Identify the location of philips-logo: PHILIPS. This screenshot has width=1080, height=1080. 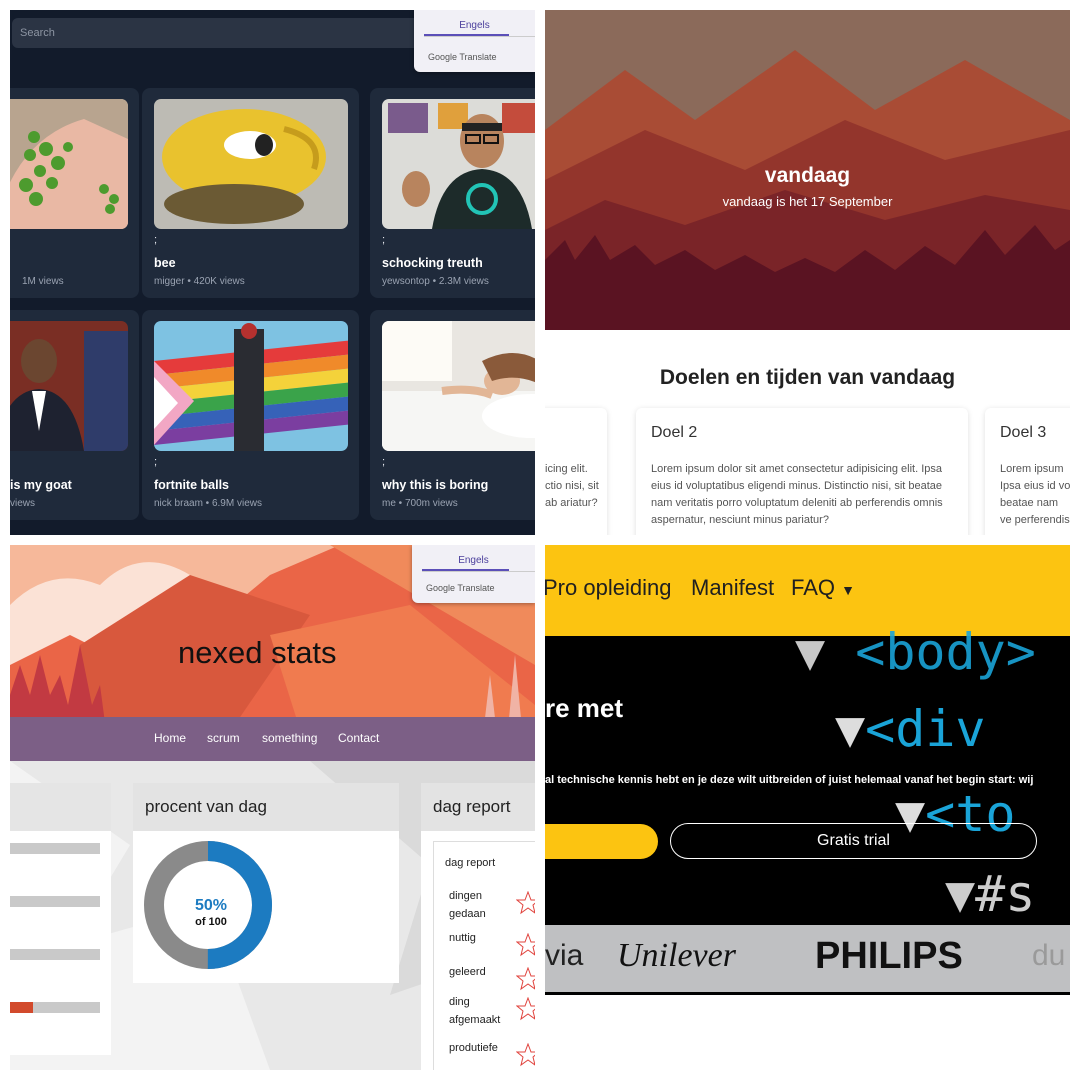
(889, 956).